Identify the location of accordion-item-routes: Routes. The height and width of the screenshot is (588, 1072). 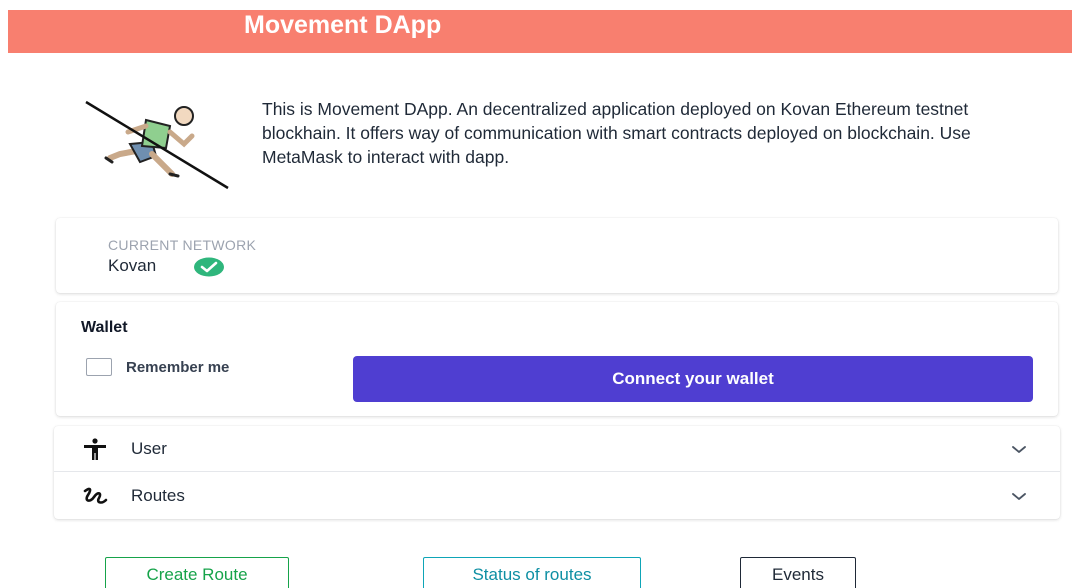
(557, 496).